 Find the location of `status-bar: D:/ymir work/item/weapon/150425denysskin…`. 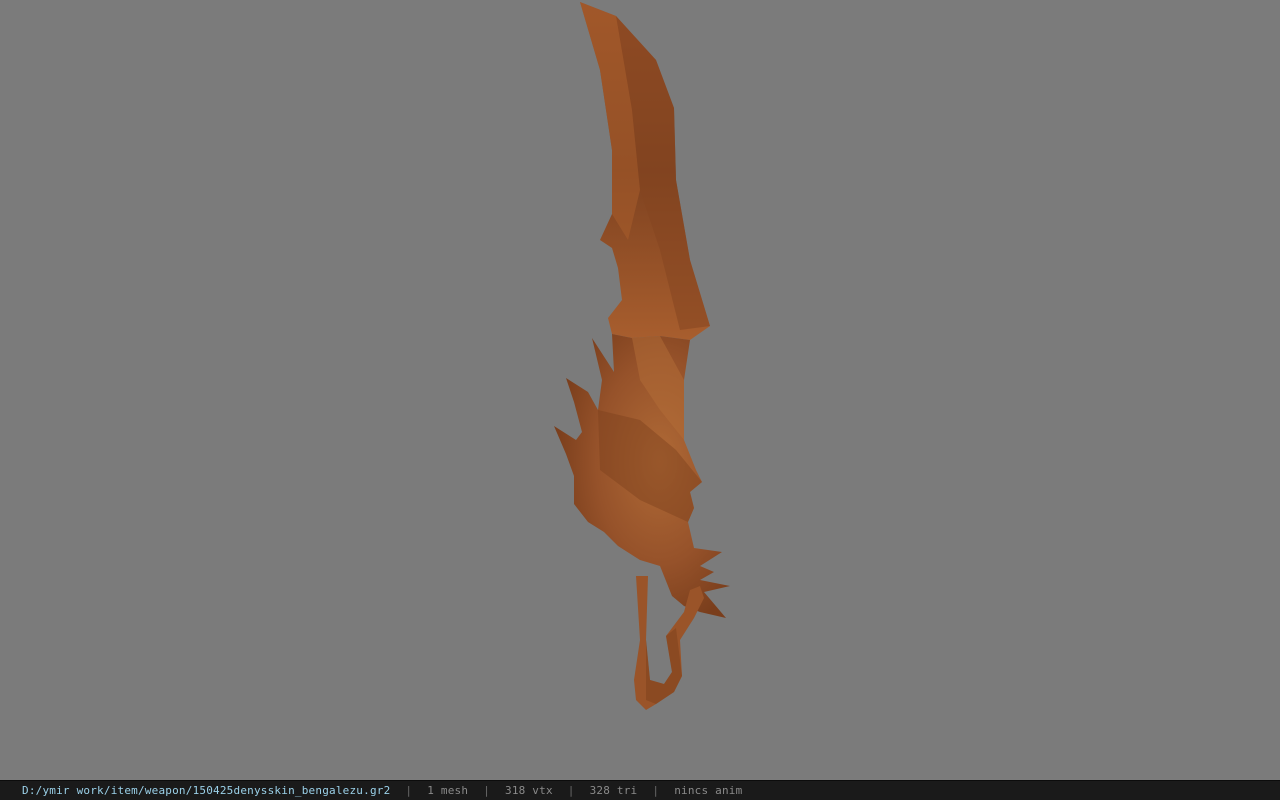

status-bar: D:/ymir work/item/weapon/150425denysskin… is located at coordinates (640, 790).